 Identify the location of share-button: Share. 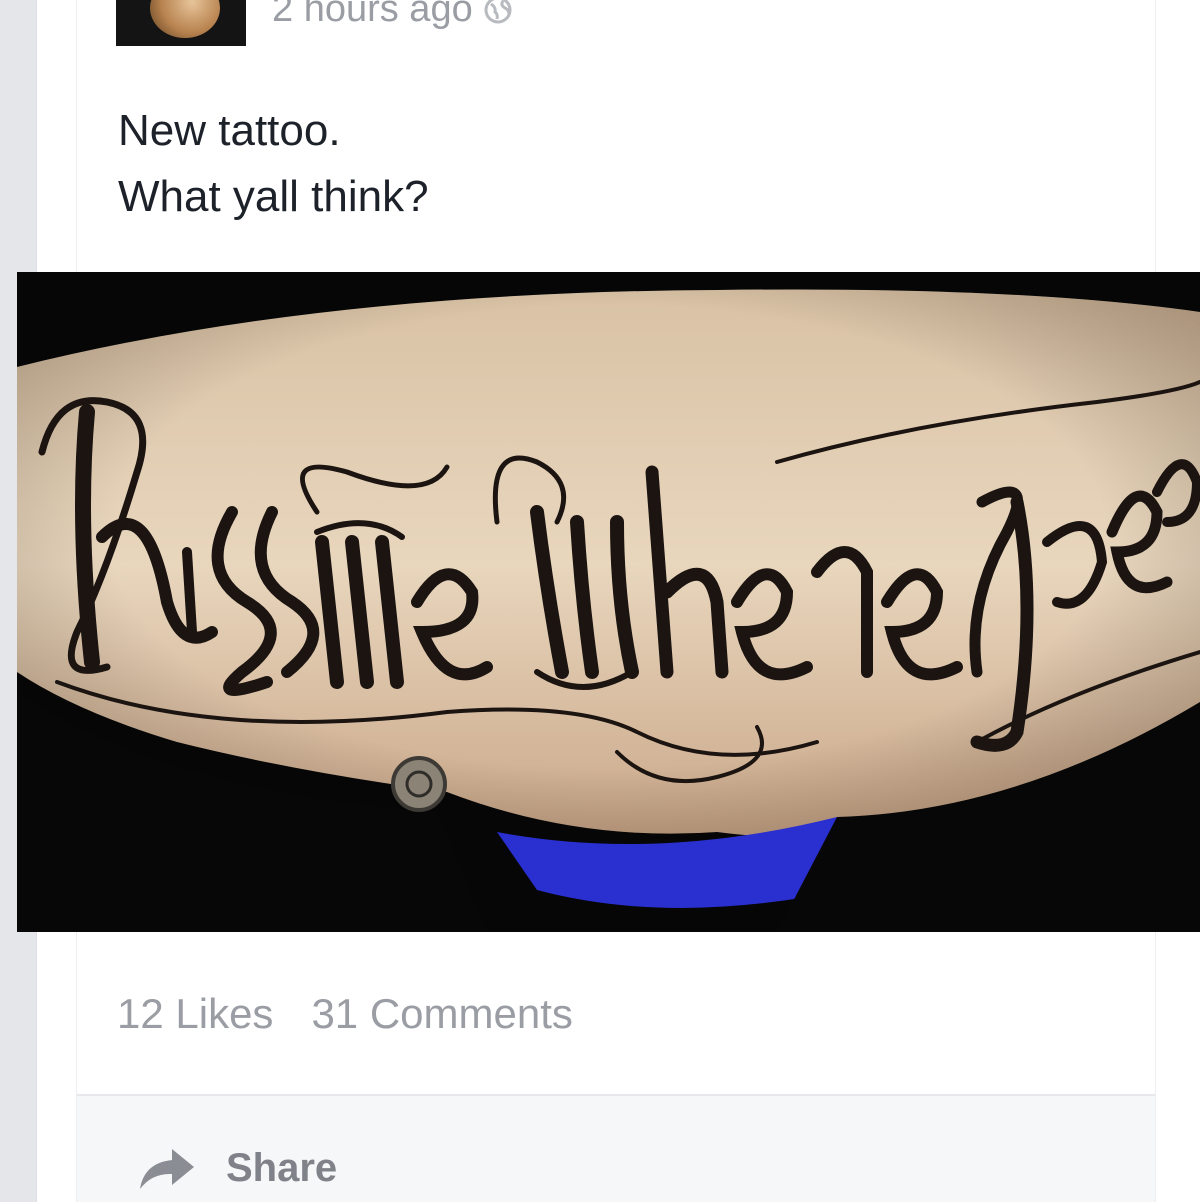
(237, 1168).